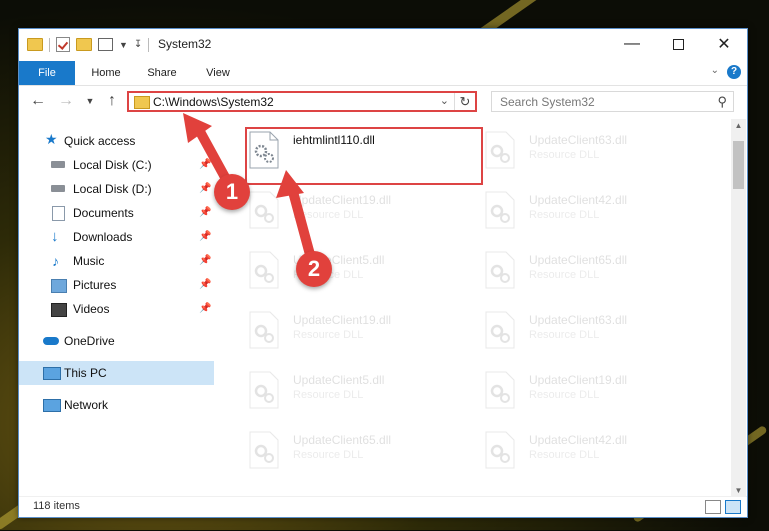 This screenshot has width=769, height=531. Describe the element at coordinates (738, 490) in the screenshot. I see `scroll-down-icon: ▼` at that location.